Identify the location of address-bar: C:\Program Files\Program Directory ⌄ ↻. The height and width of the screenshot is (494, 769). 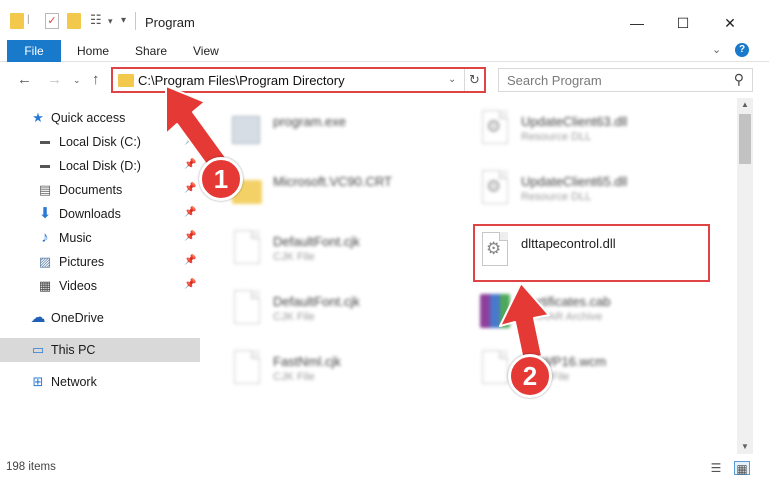
(298, 80).